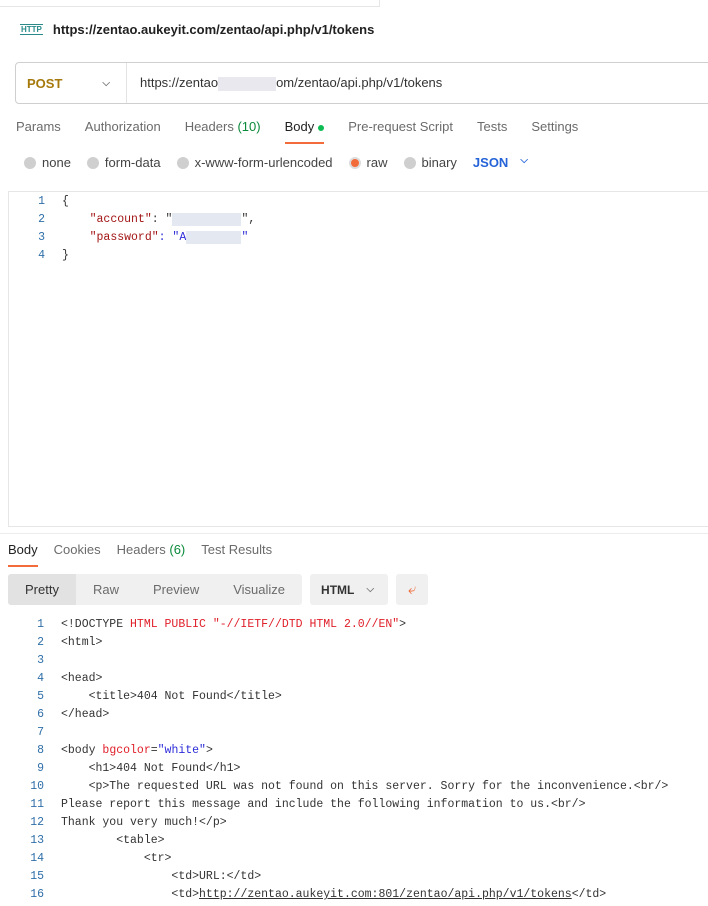  I want to click on line-number: 2, so click(40, 642).